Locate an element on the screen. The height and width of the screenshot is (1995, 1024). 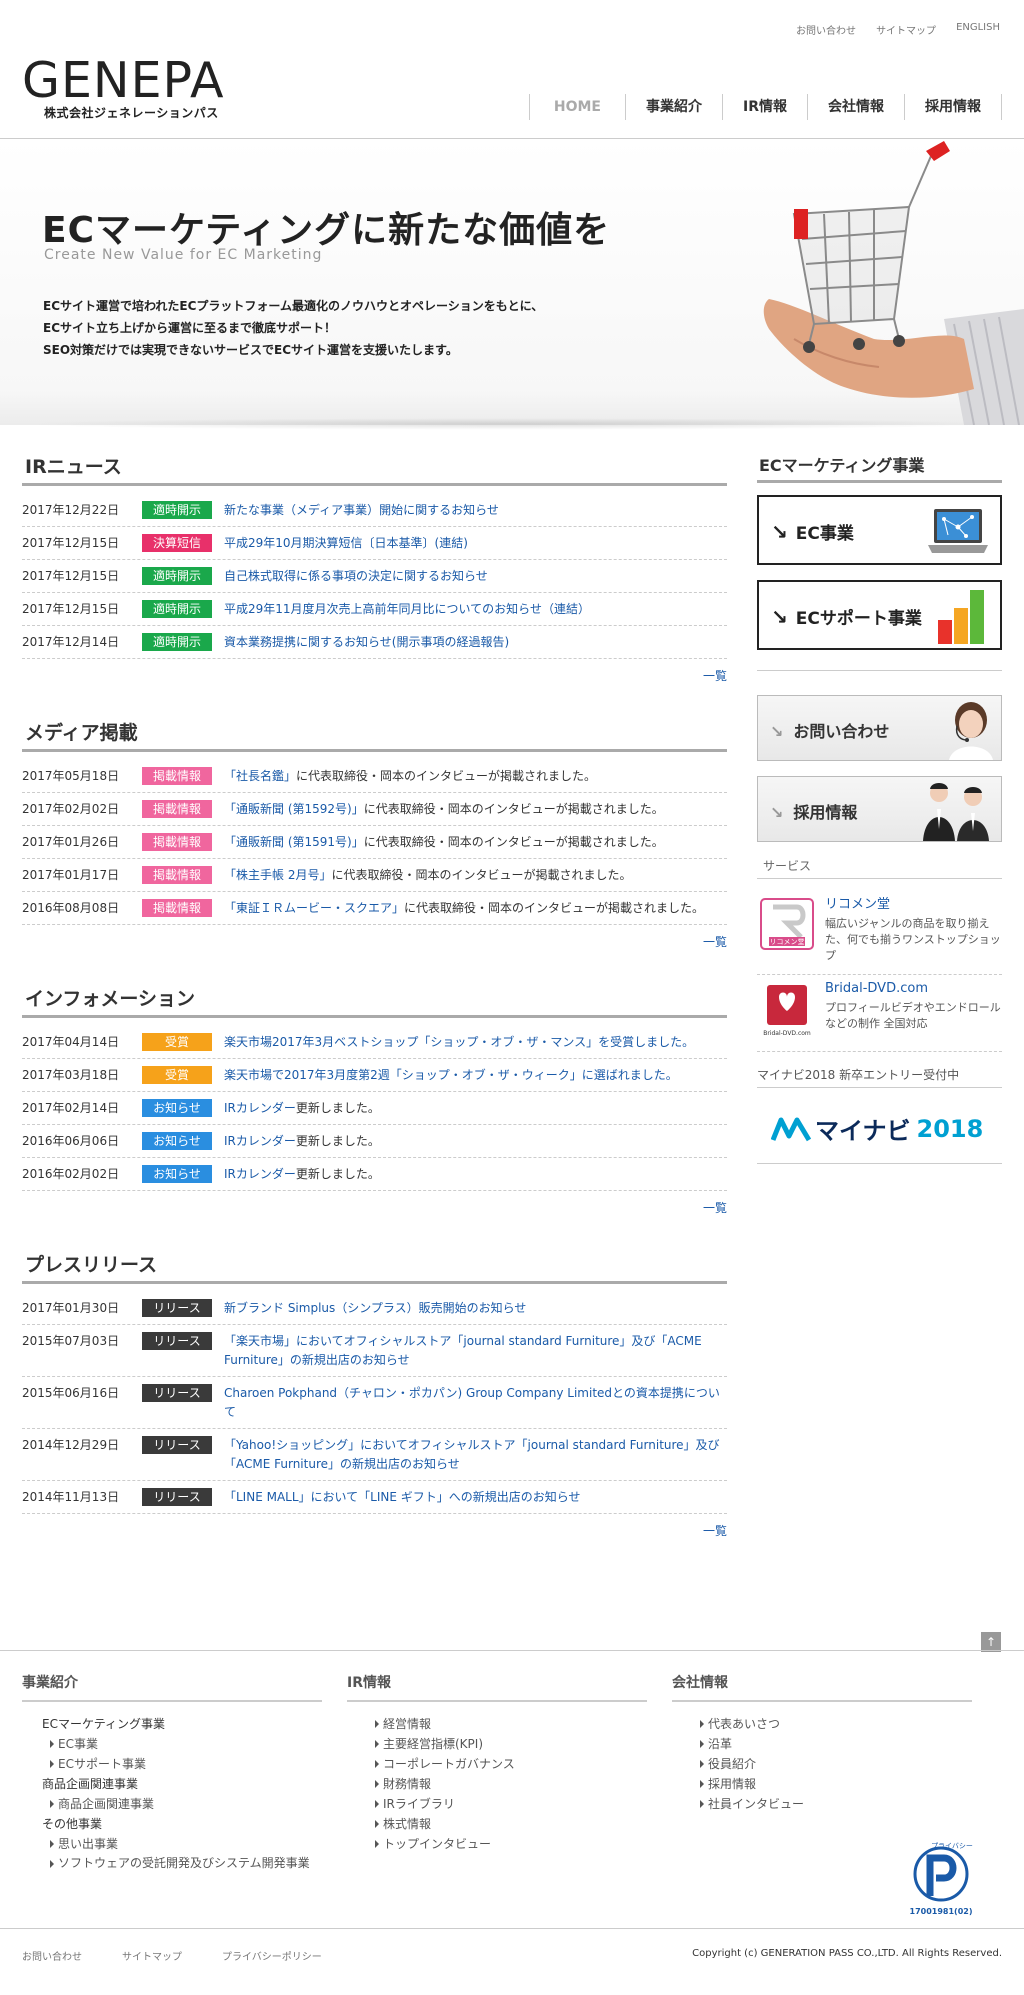
service-heading: サービス is located at coordinates (879, 868).